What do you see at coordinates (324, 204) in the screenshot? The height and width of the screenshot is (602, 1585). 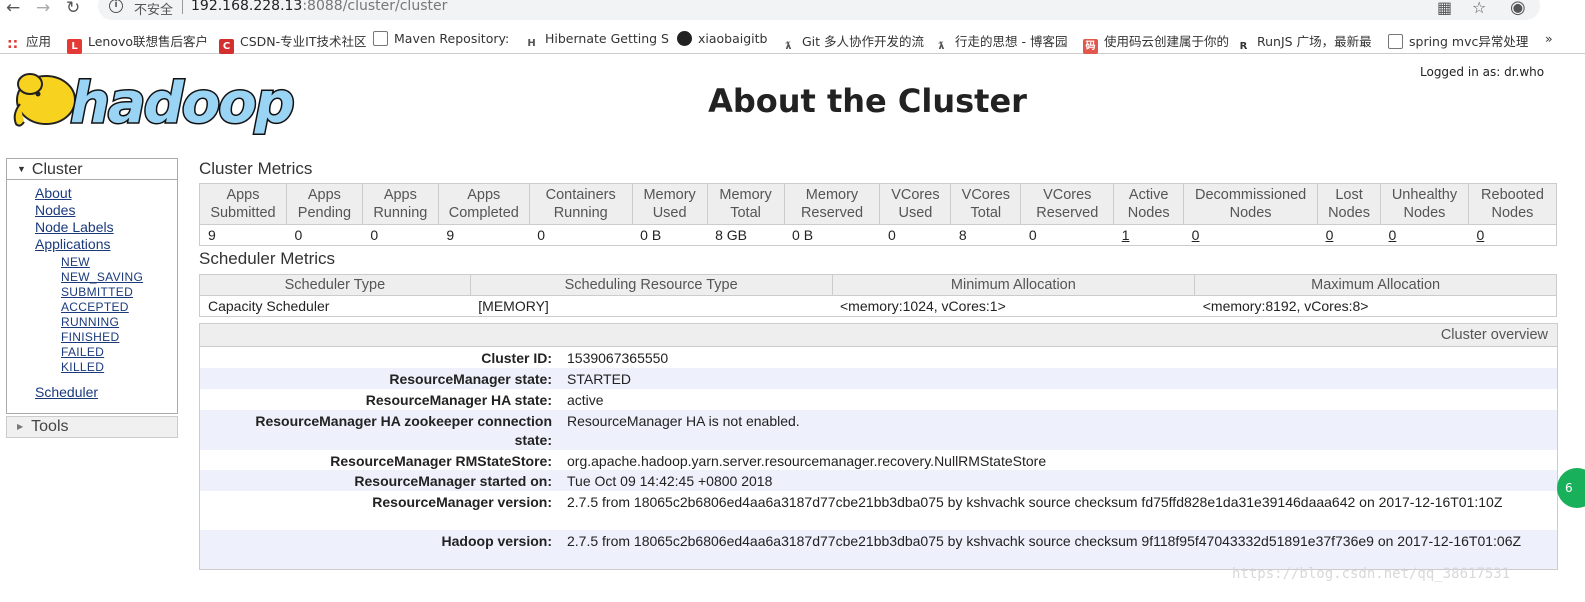 I see `column-header: Apps Pending` at bounding box center [324, 204].